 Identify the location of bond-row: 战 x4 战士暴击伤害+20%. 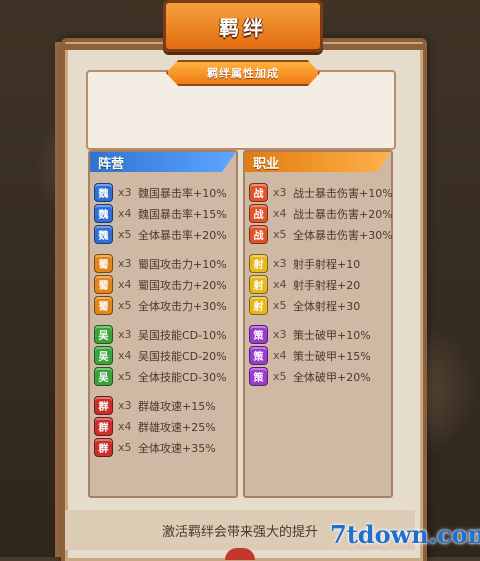
(321, 213).